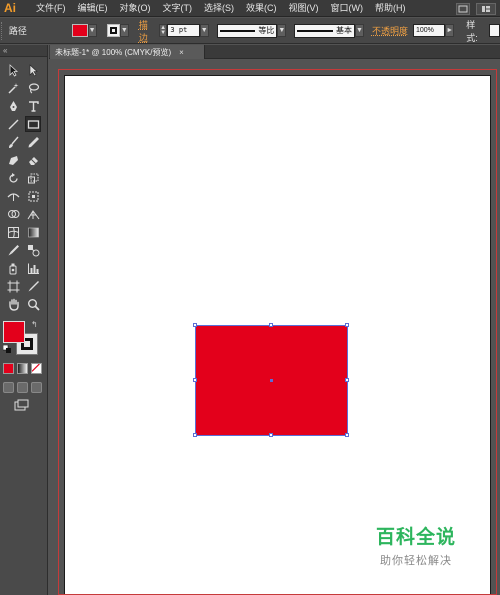 Image resolution: width=500 pixels, height=595 pixels. Describe the element at coordinates (93, 8) in the screenshot. I see `menu-edit: 编辑(E)` at that location.